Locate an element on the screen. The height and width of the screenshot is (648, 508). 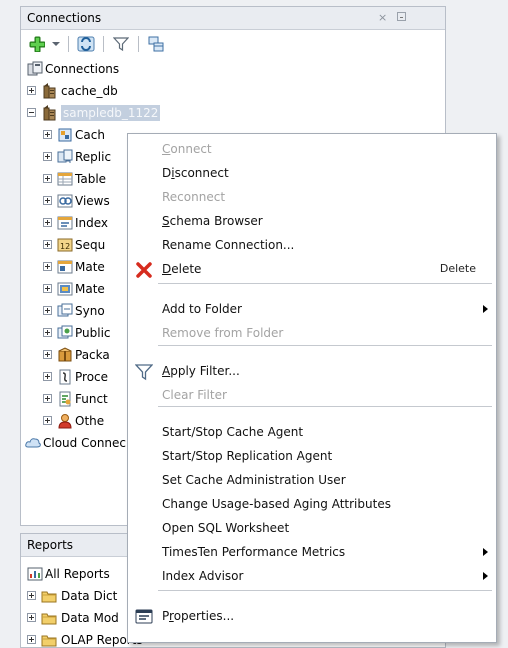
reports-panel-title: Reports is located at coordinates (50, 545).